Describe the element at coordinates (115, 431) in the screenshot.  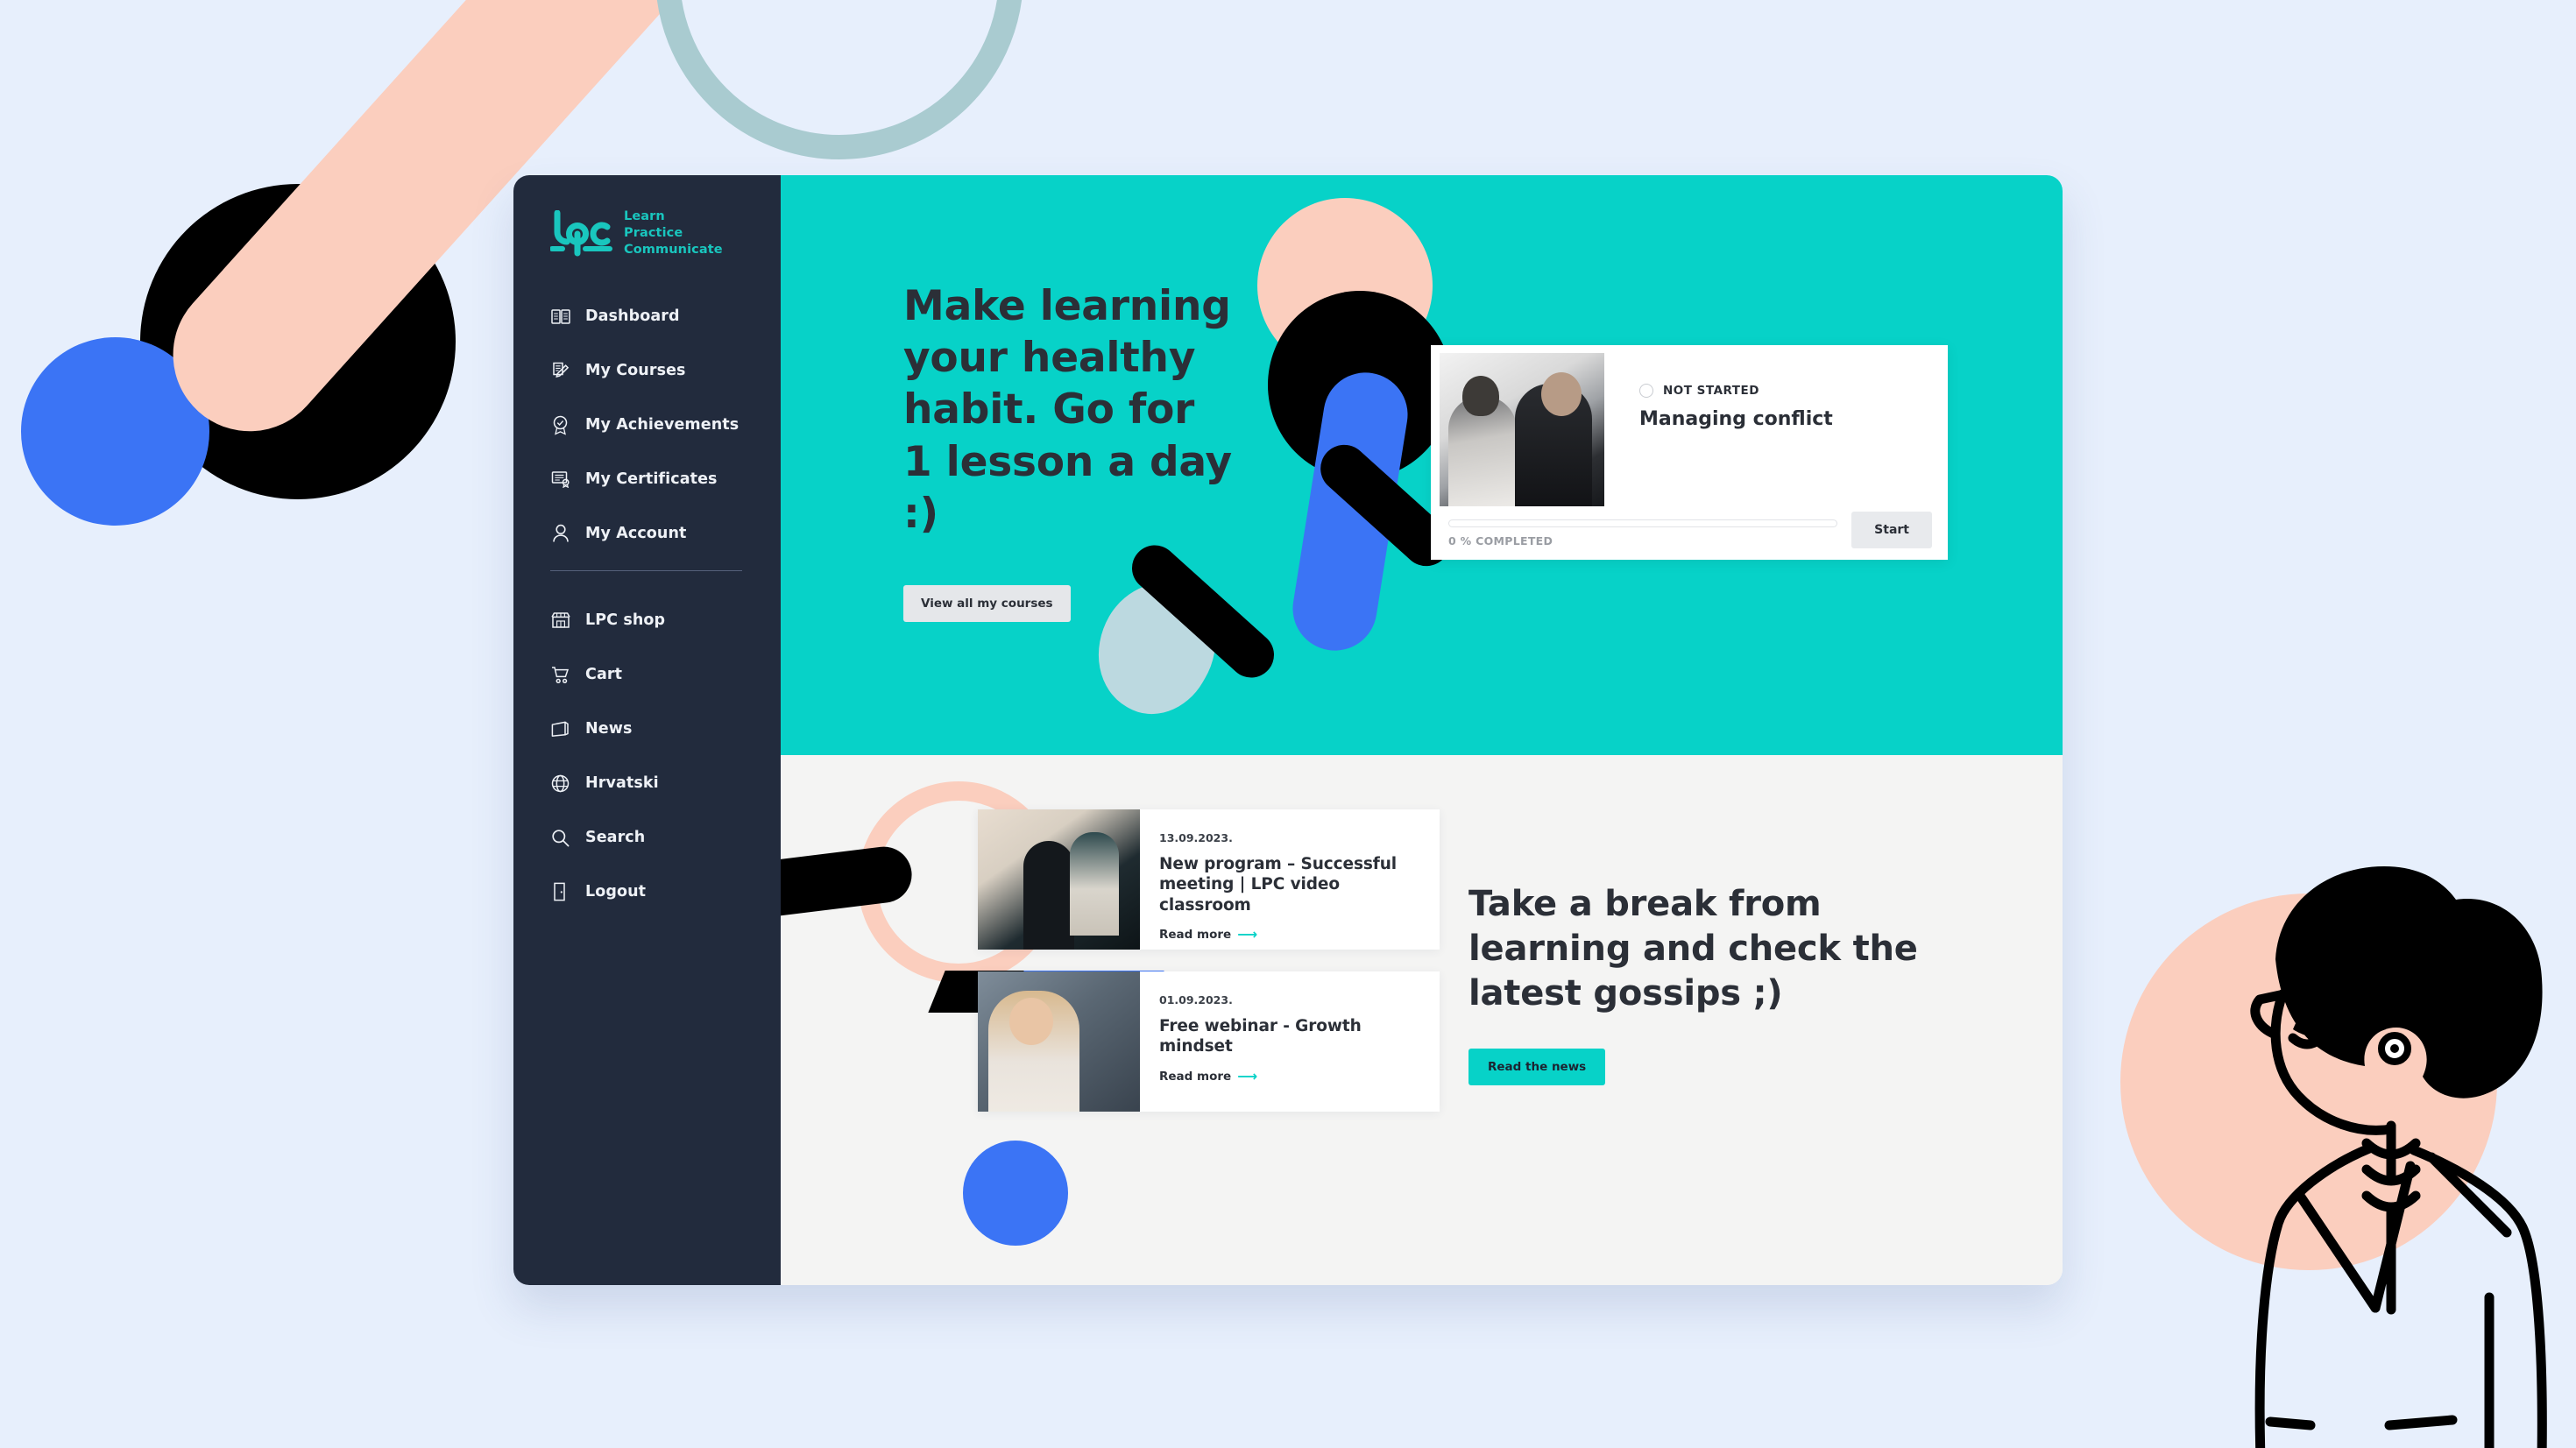
I see `decor-blue-circle-large` at that location.